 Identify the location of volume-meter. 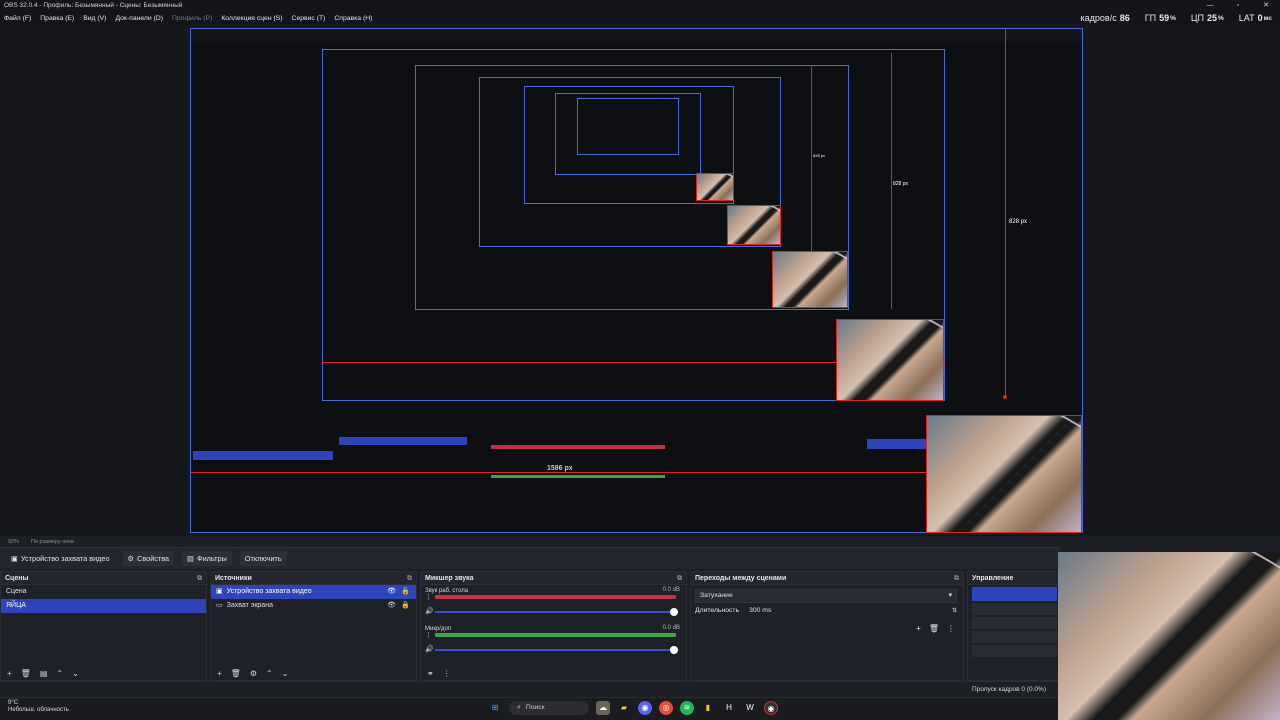
(555, 635).